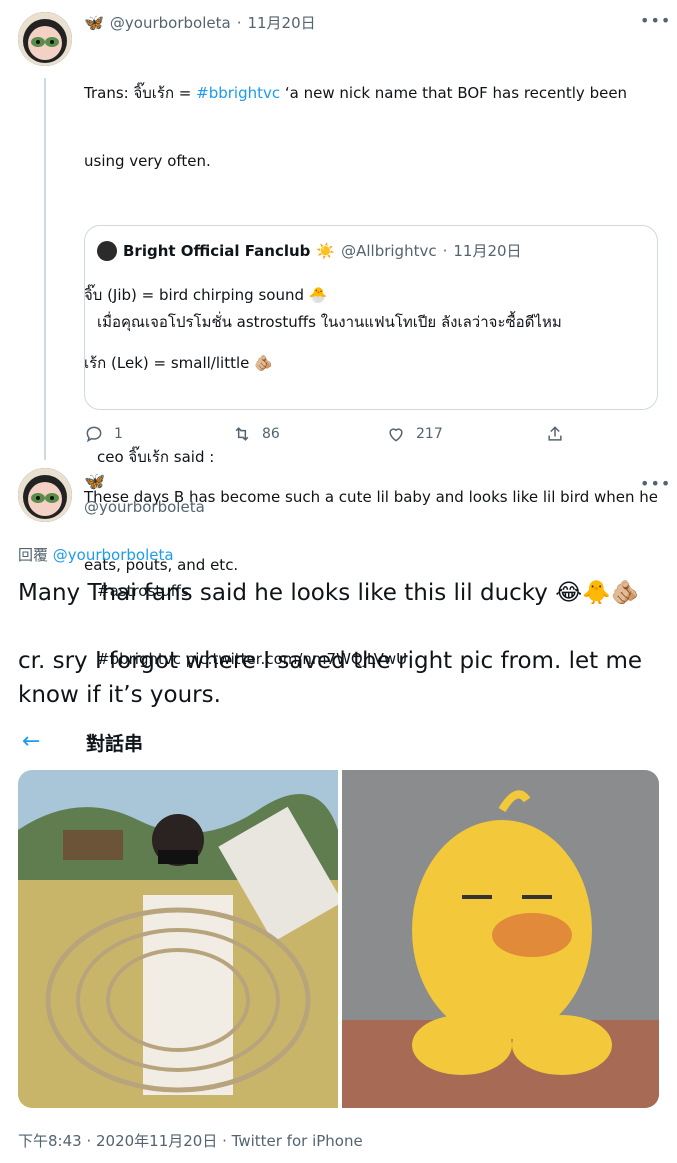 The height and width of the screenshot is (1163, 677). Describe the element at coordinates (113, 555) in the screenshot. I see `reply-handle-link: @yourborboleta` at that location.